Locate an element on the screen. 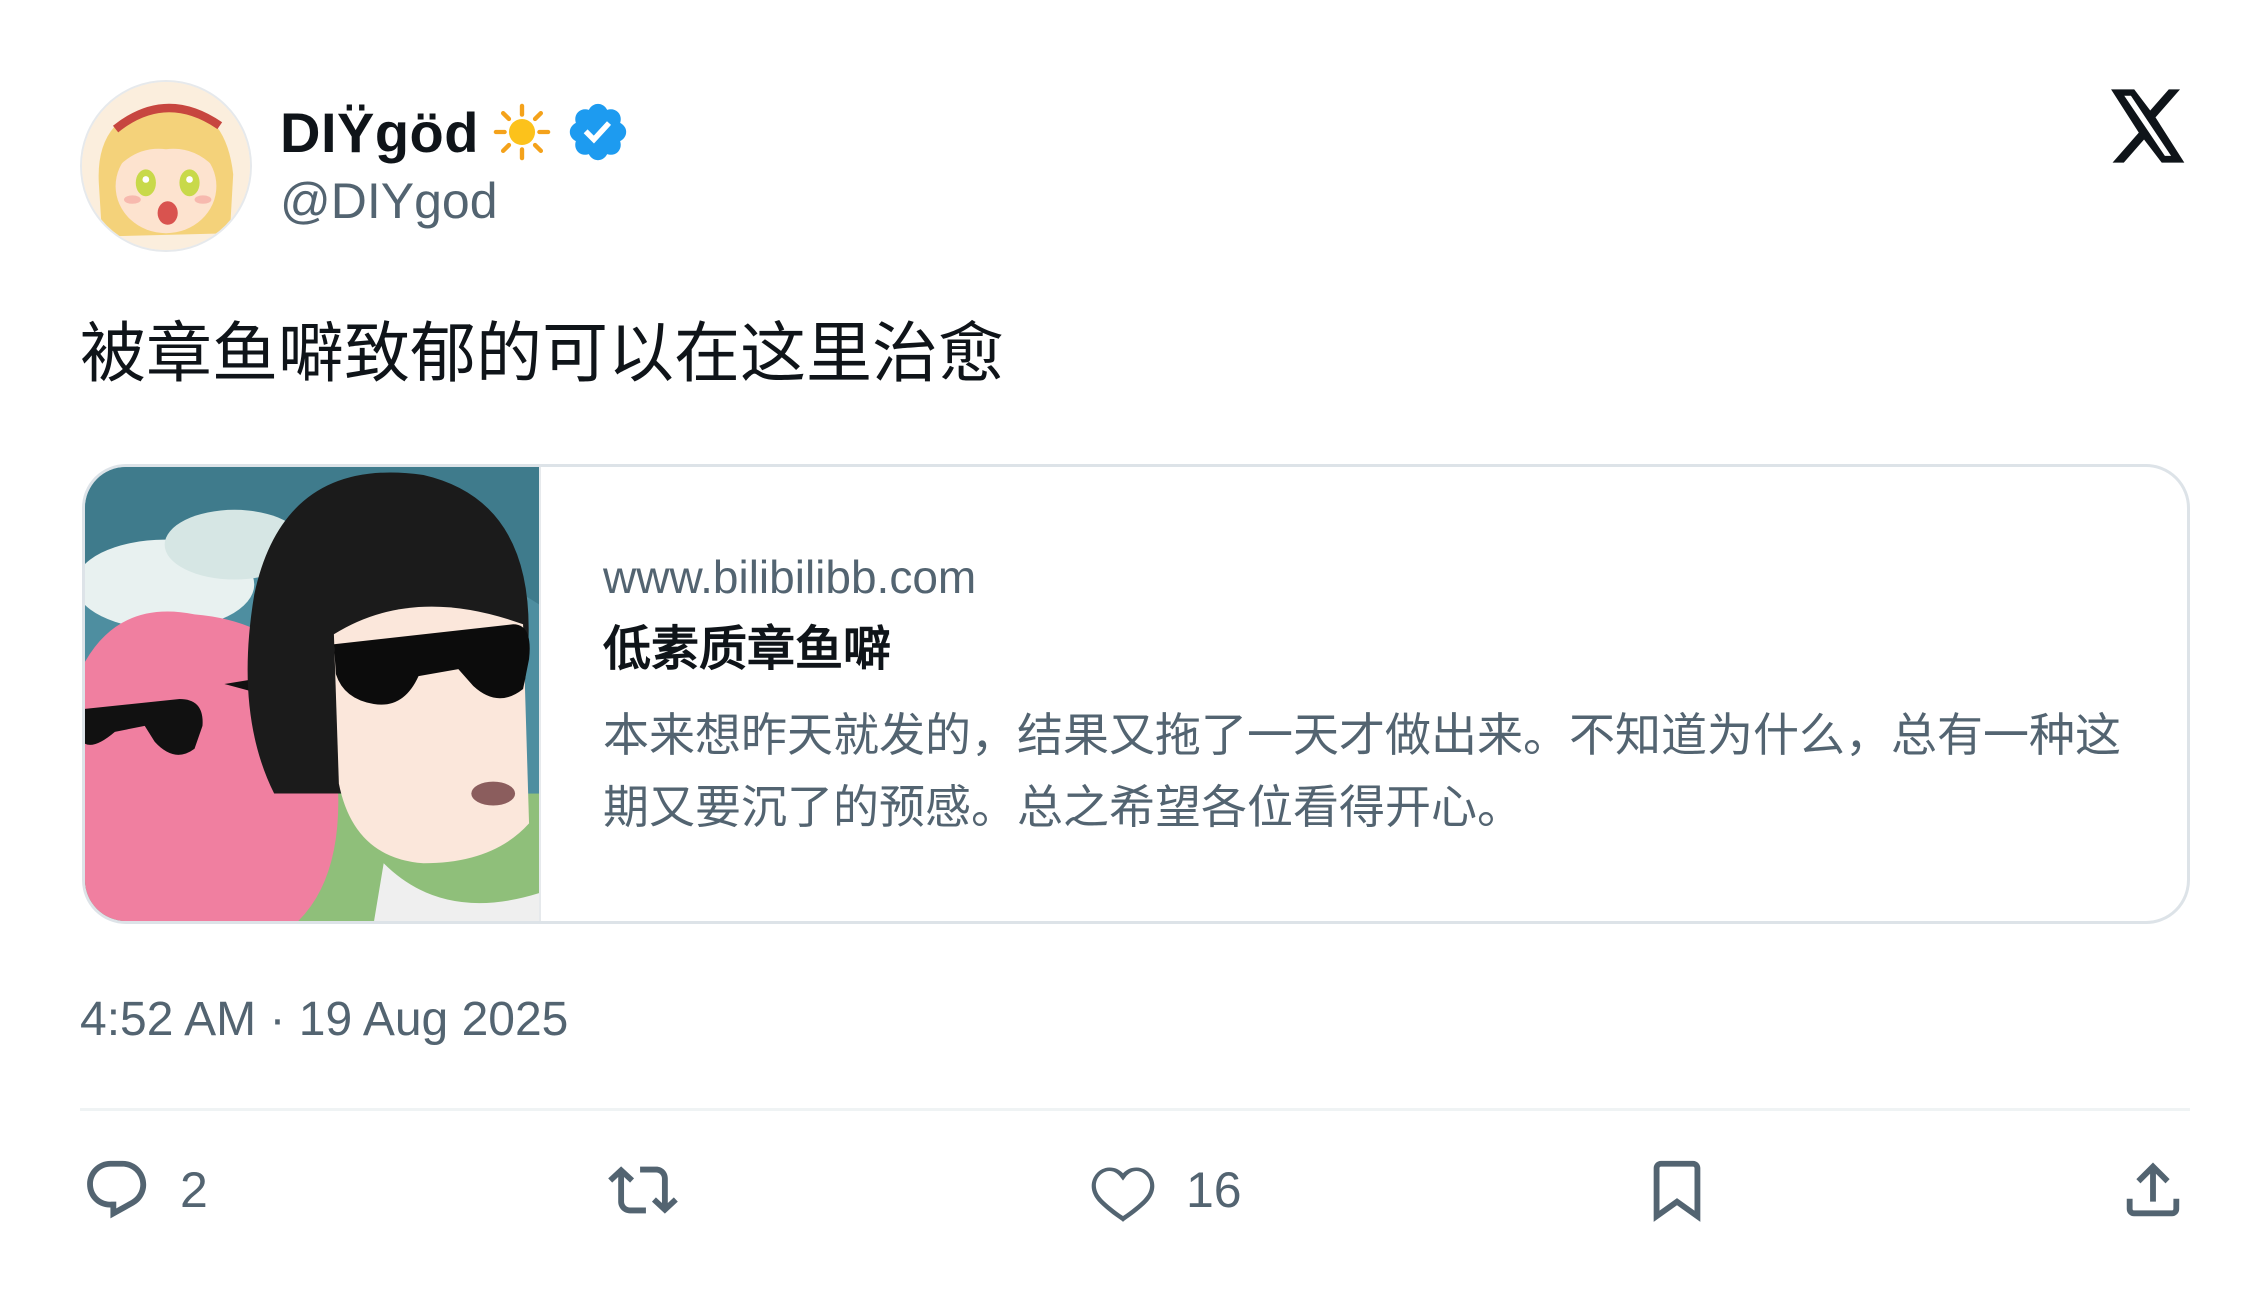 The height and width of the screenshot is (1304, 2268). anime-thumbnail-icon is located at coordinates (312, 694).